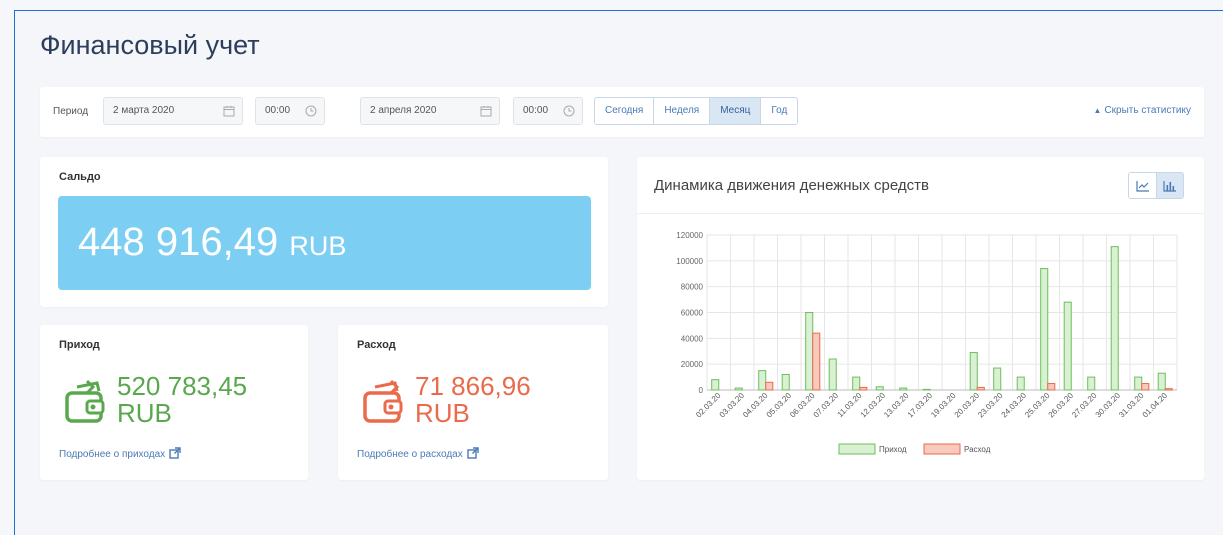  What do you see at coordinates (144, 413) in the screenshot?
I see `income-currency: RUB` at bounding box center [144, 413].